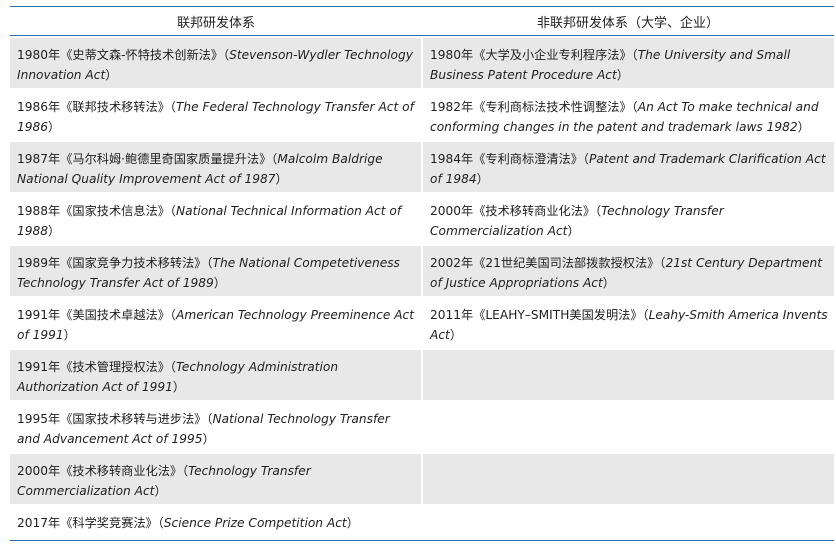 This screenshot has height=547, width=836. What do you see at coordinates (215, 23) in the screenshot?
I see `header-federal: 联邦研发体系` at bounding box center [215, 23].